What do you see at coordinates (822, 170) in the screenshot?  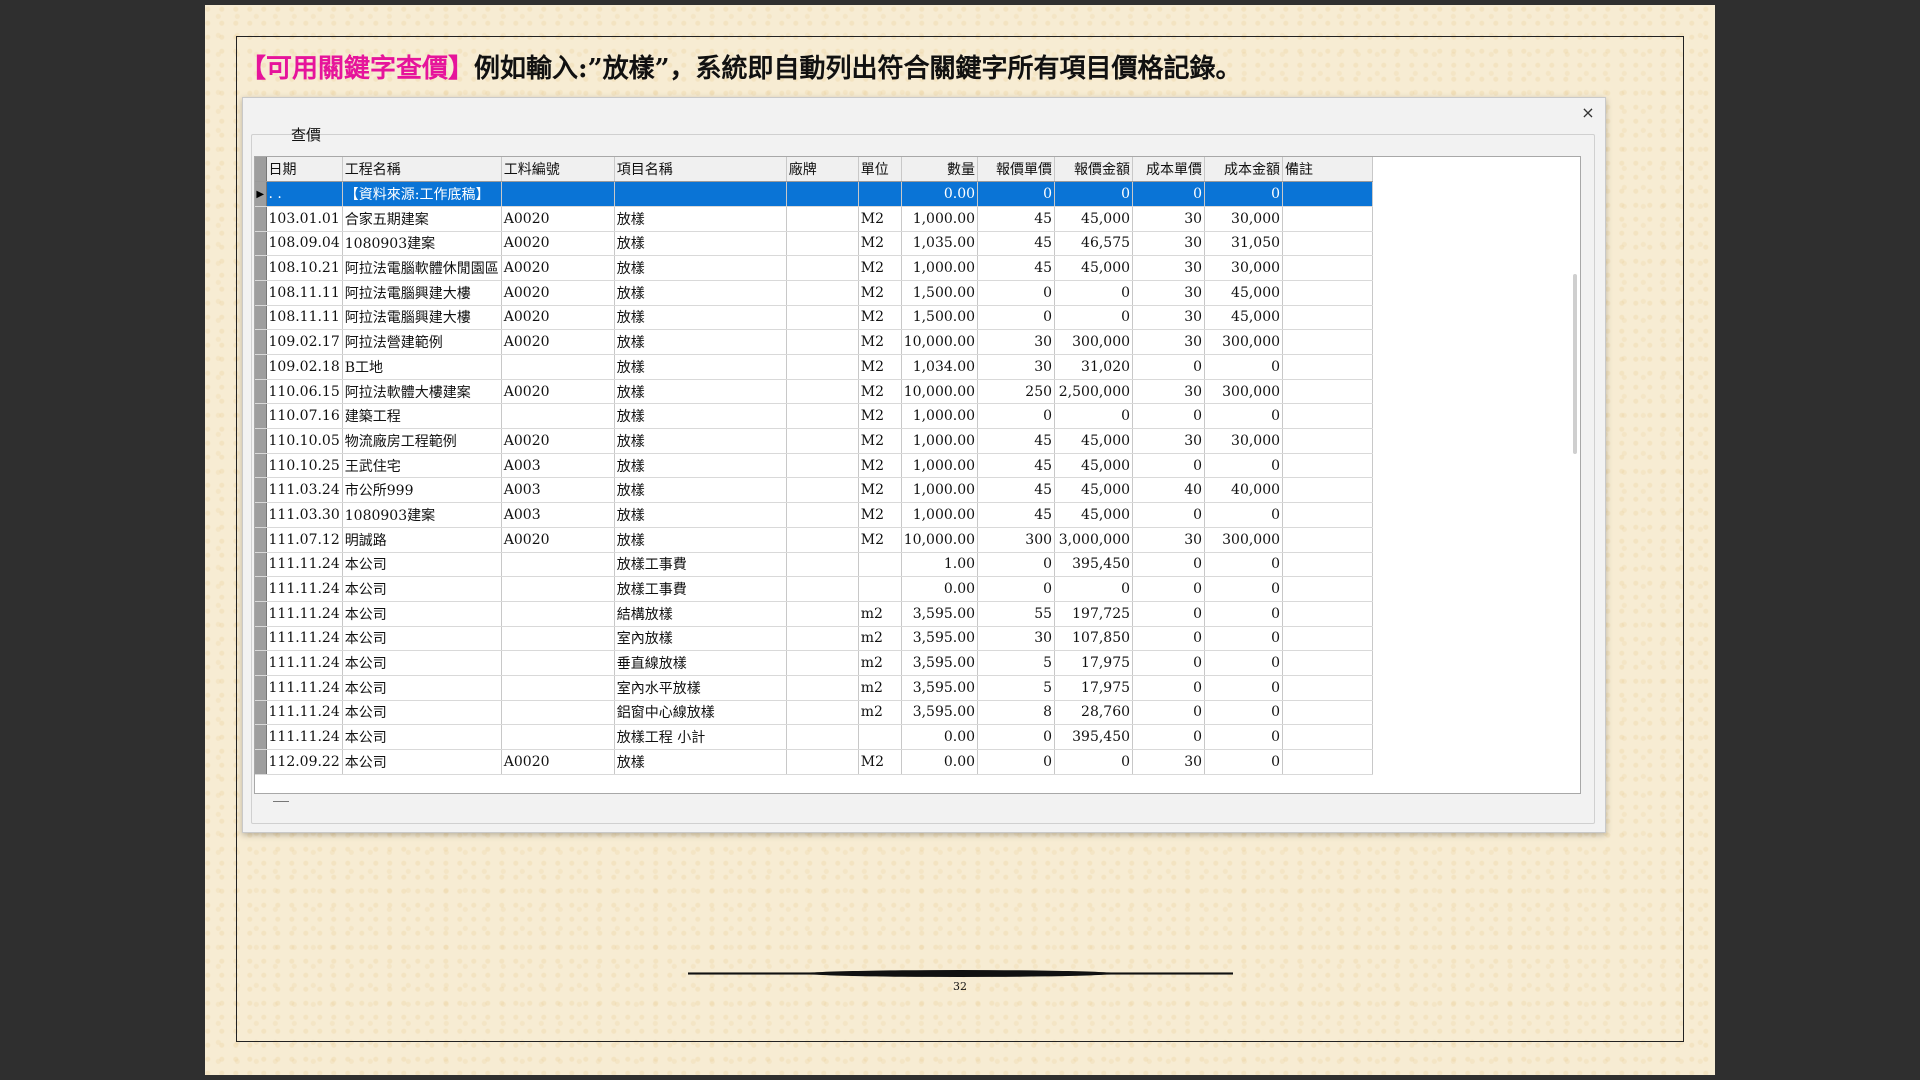 I see `column-header-brand: 廠牌` at bounding box center [822, 170].